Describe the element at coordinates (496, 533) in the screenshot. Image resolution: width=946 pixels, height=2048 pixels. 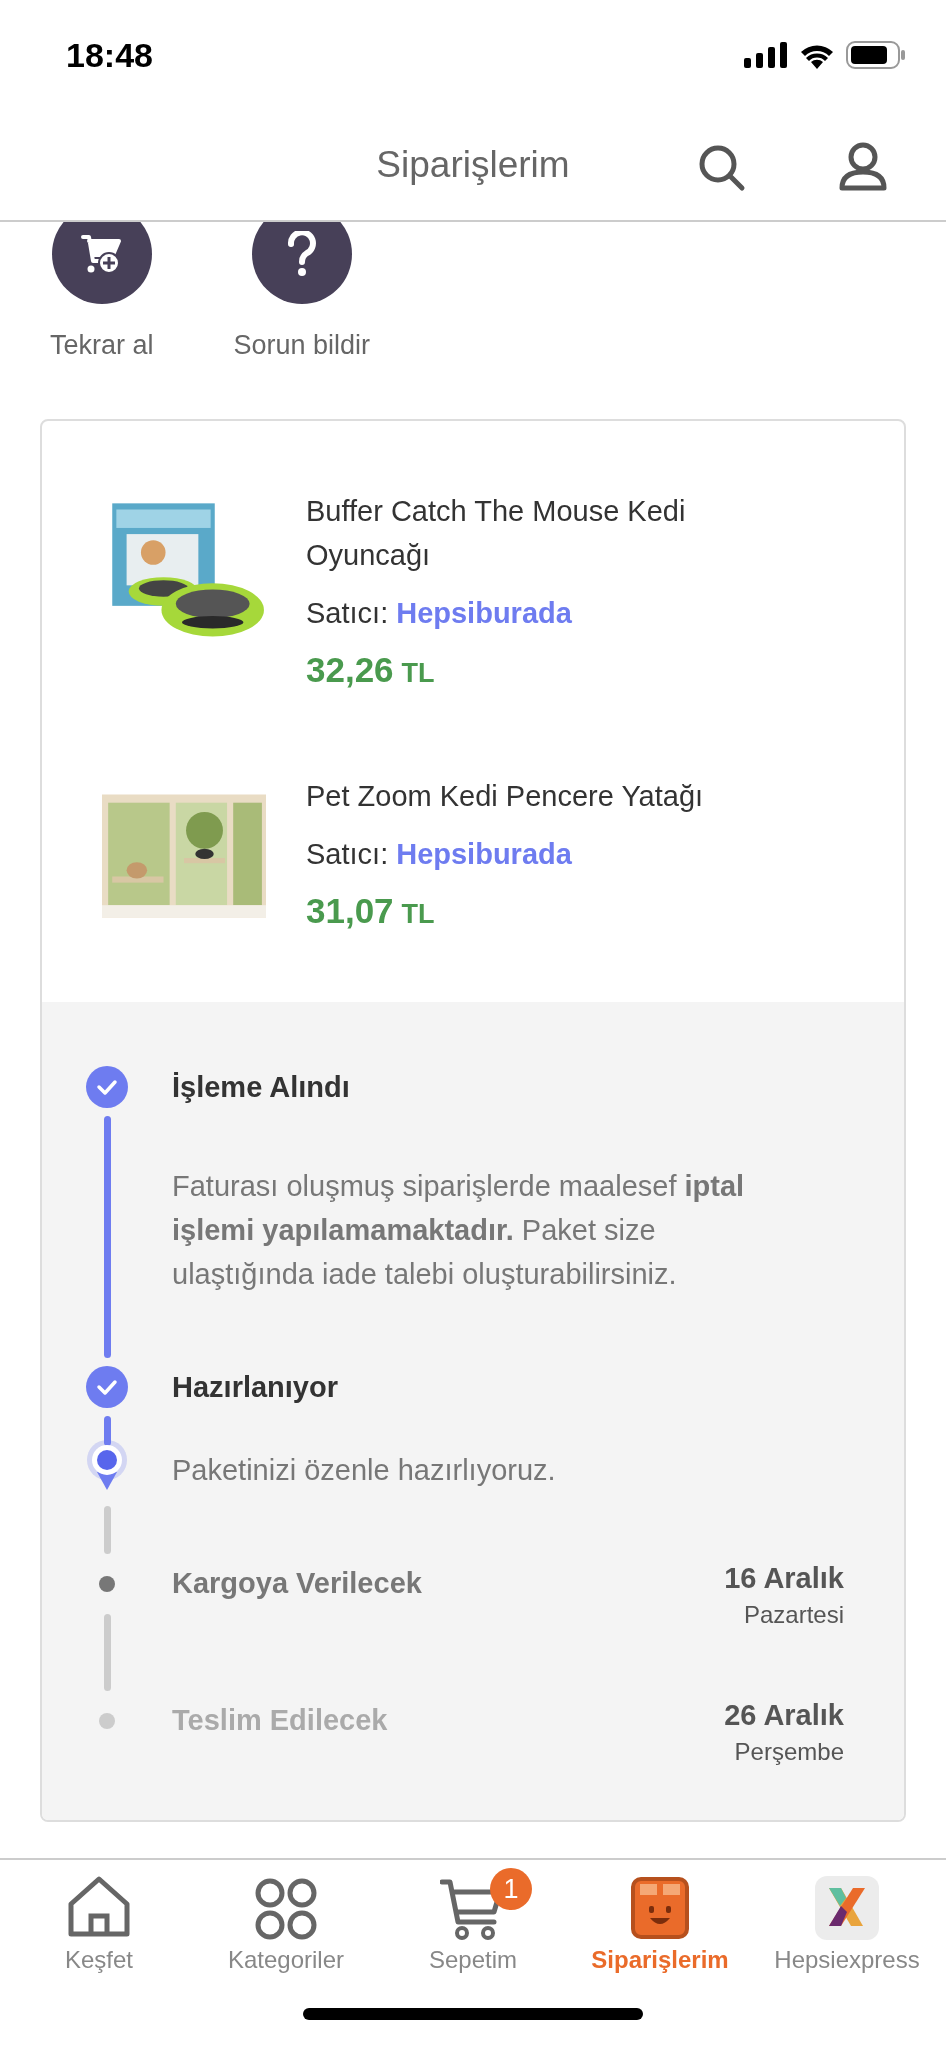
I see `product-name: Buffer Catch The Mouse Kedi Oyuncağı` at that location.